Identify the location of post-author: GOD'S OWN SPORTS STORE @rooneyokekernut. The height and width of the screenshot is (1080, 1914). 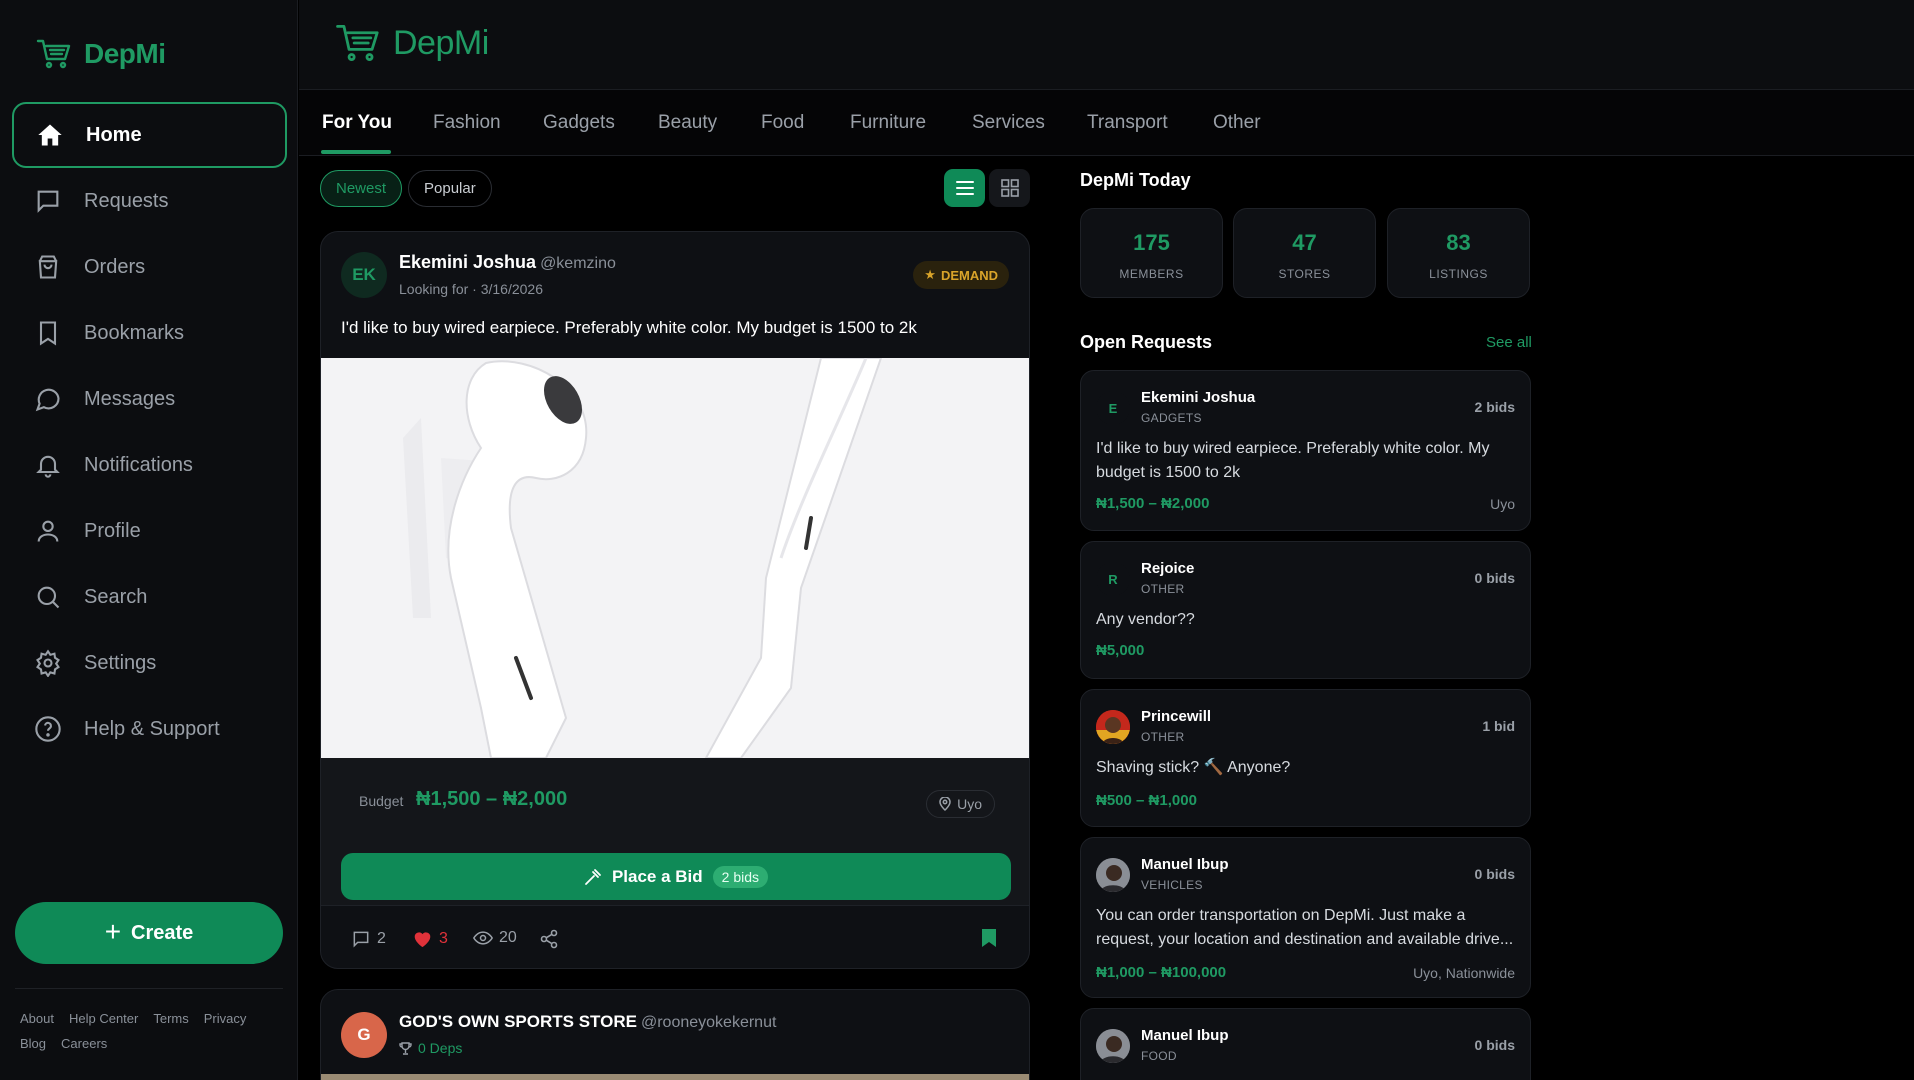
(587, 1022).